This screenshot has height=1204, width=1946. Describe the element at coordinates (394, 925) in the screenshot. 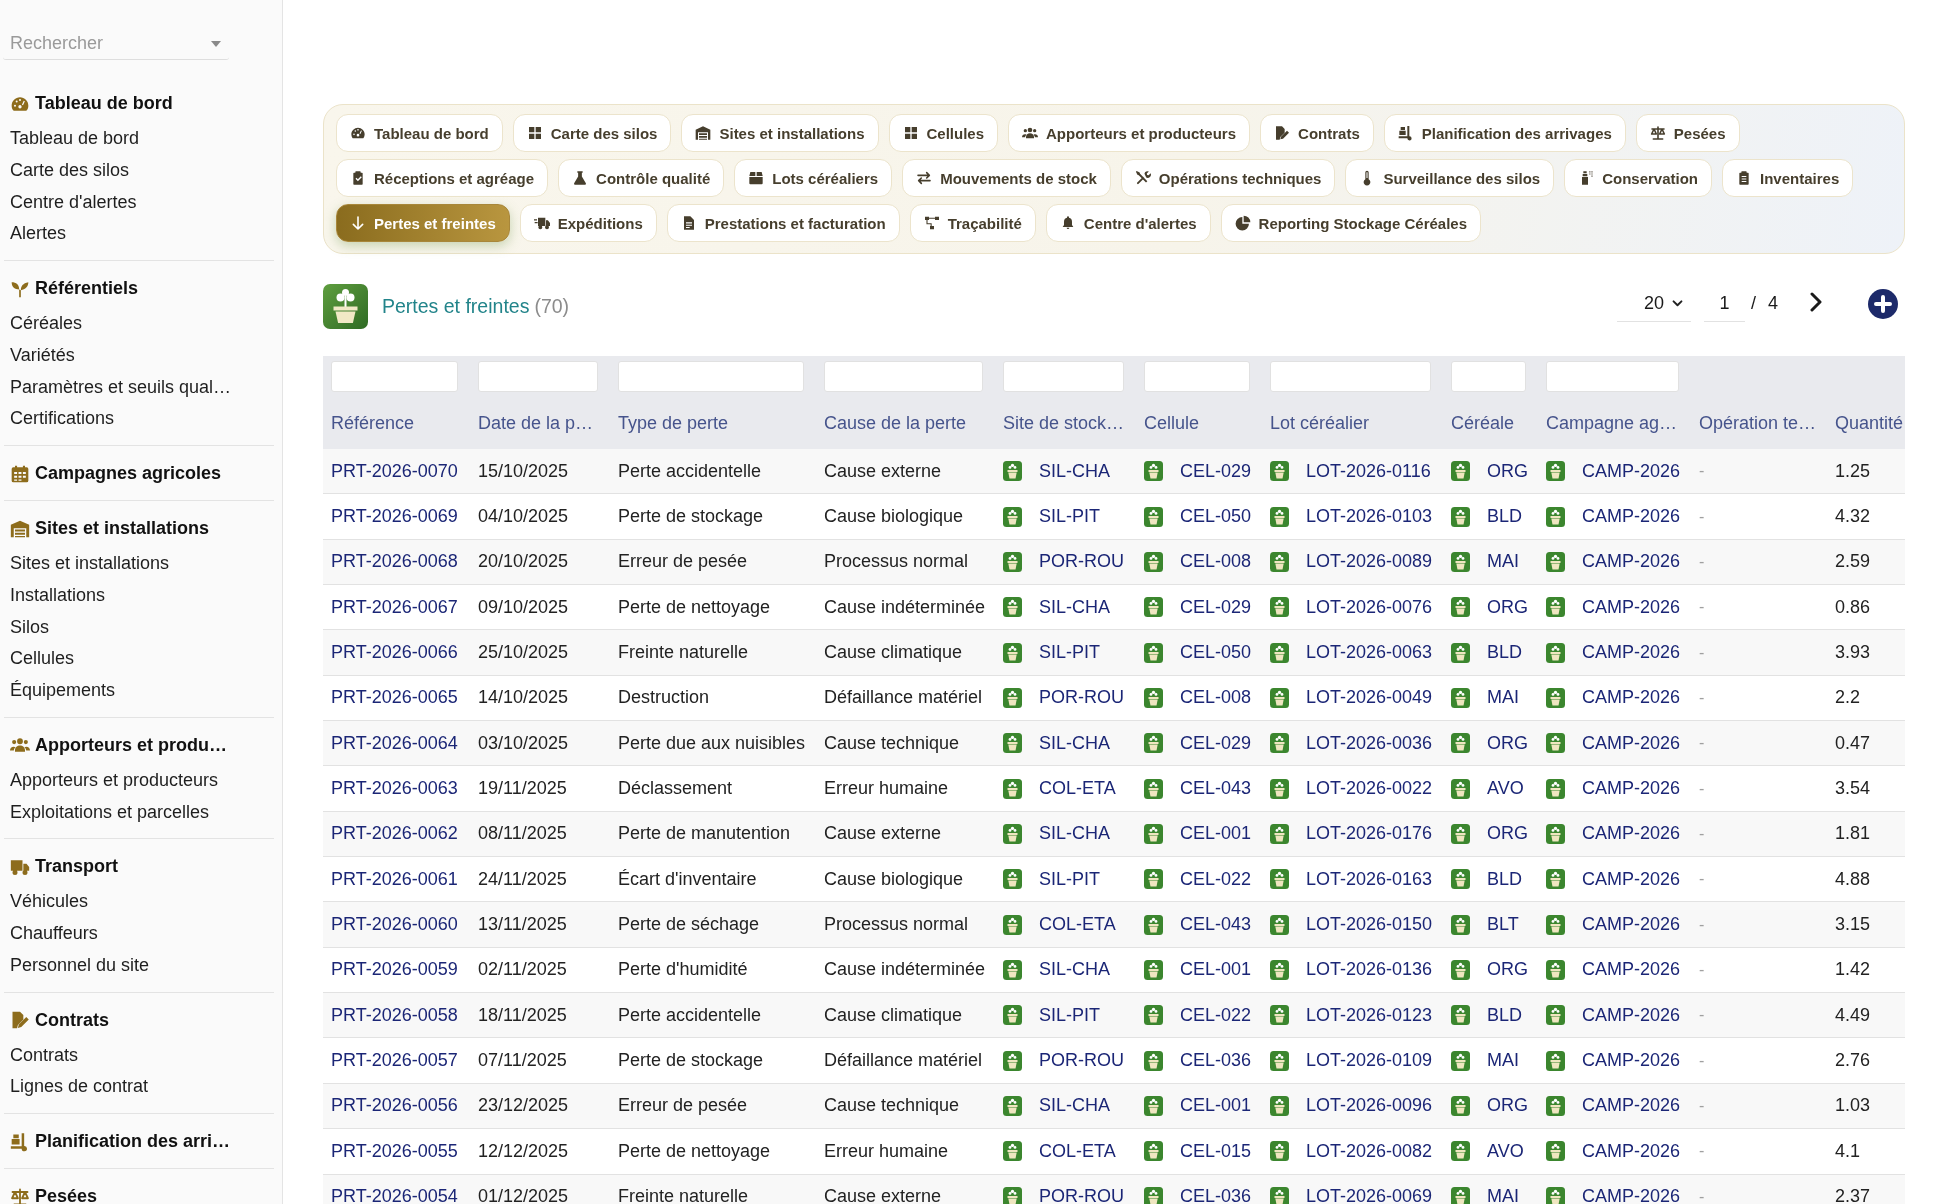

I see `reference-link: PRT-2026-0060` at that location.